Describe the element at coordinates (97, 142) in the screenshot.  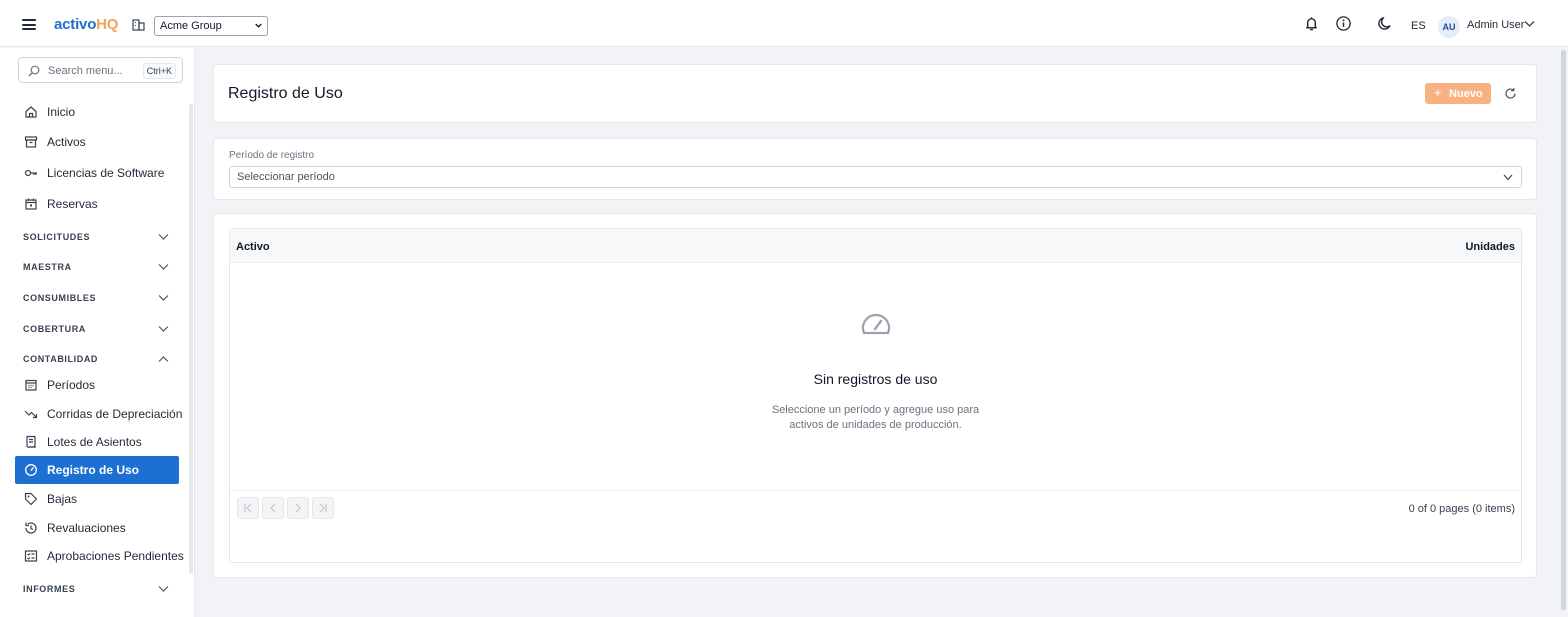
I see `sidebar-item-activos: Activos` at that location.